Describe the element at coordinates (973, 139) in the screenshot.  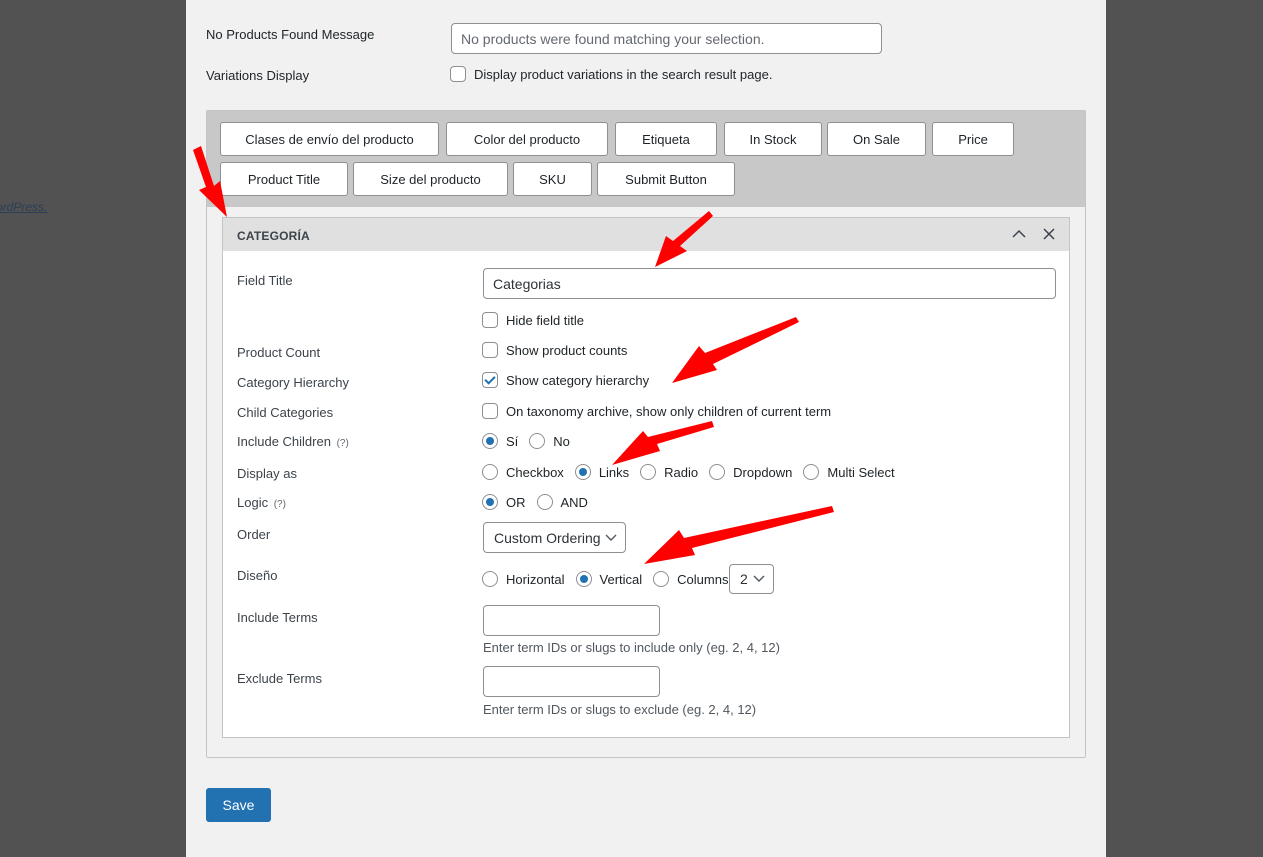
I see `field-button-price: Price` at that location.